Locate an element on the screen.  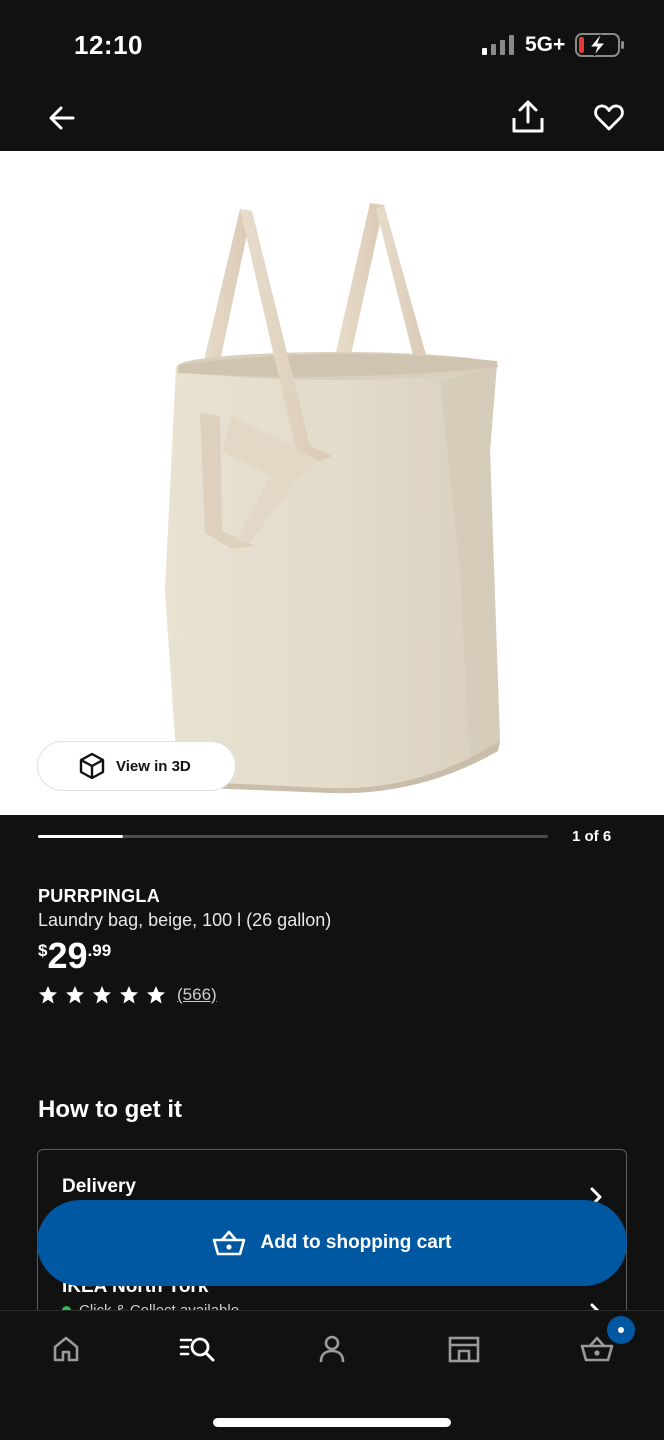
review-count-link: (566) is located at coordinates (197, 995).